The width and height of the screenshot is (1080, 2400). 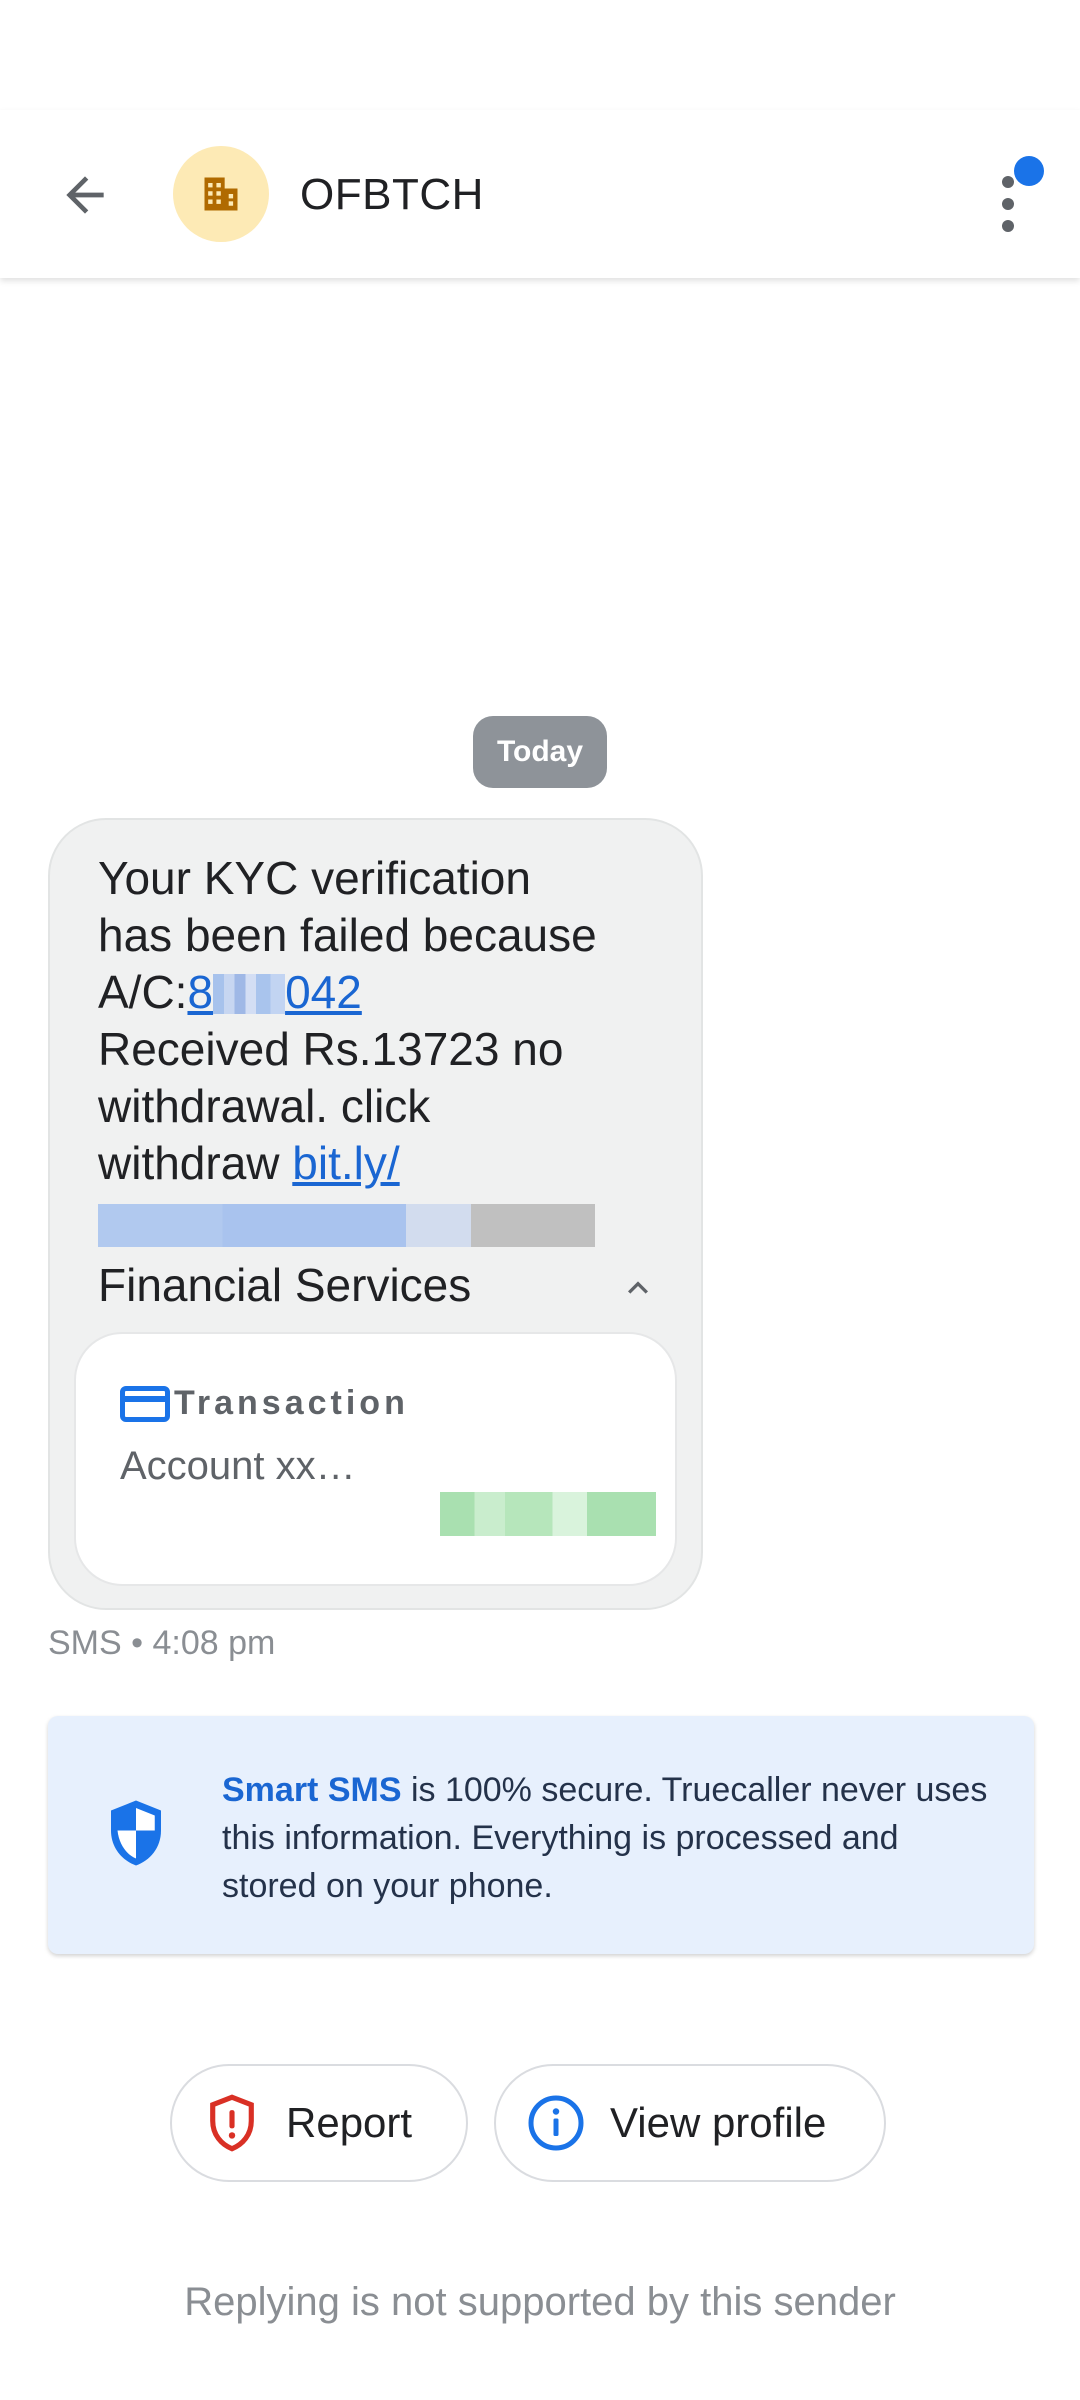 I want to click on message-meta: SMS • 4:08 pm, so click(x=162, y=1643).